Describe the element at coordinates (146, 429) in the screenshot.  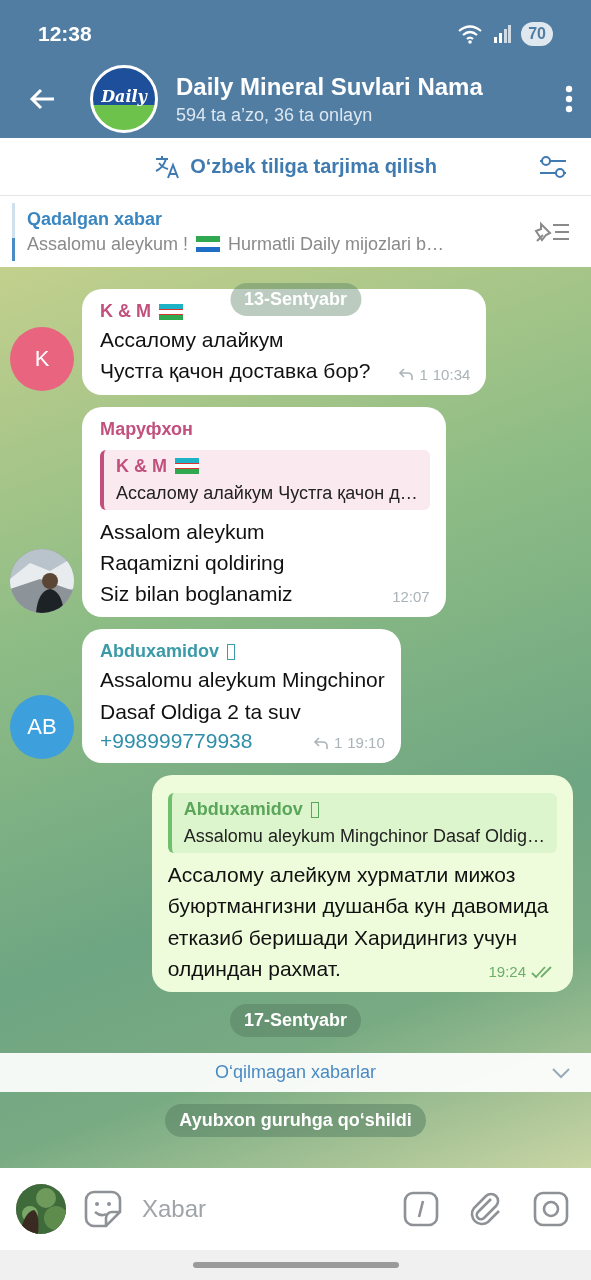
I see `sender-name: Маруфхон` at that location.